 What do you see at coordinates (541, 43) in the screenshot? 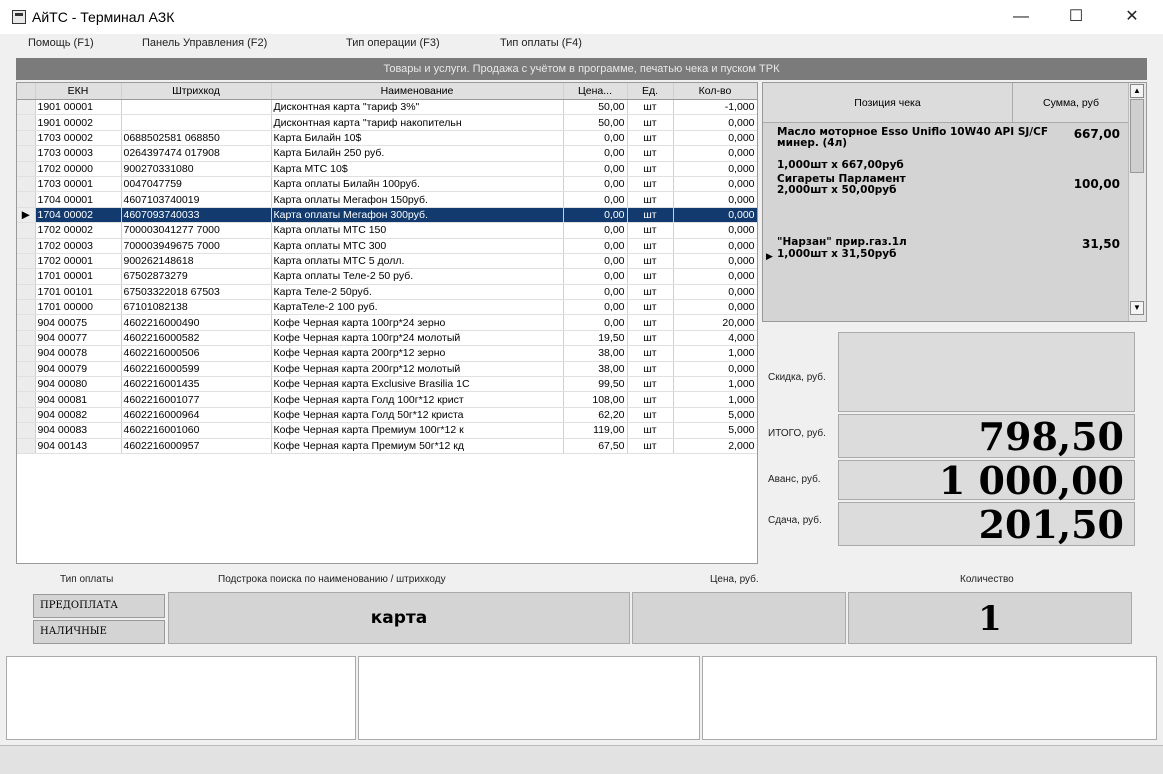
I see `menu-payment-type: Тип оплаты (F4)` at bounding box center [541, 43].